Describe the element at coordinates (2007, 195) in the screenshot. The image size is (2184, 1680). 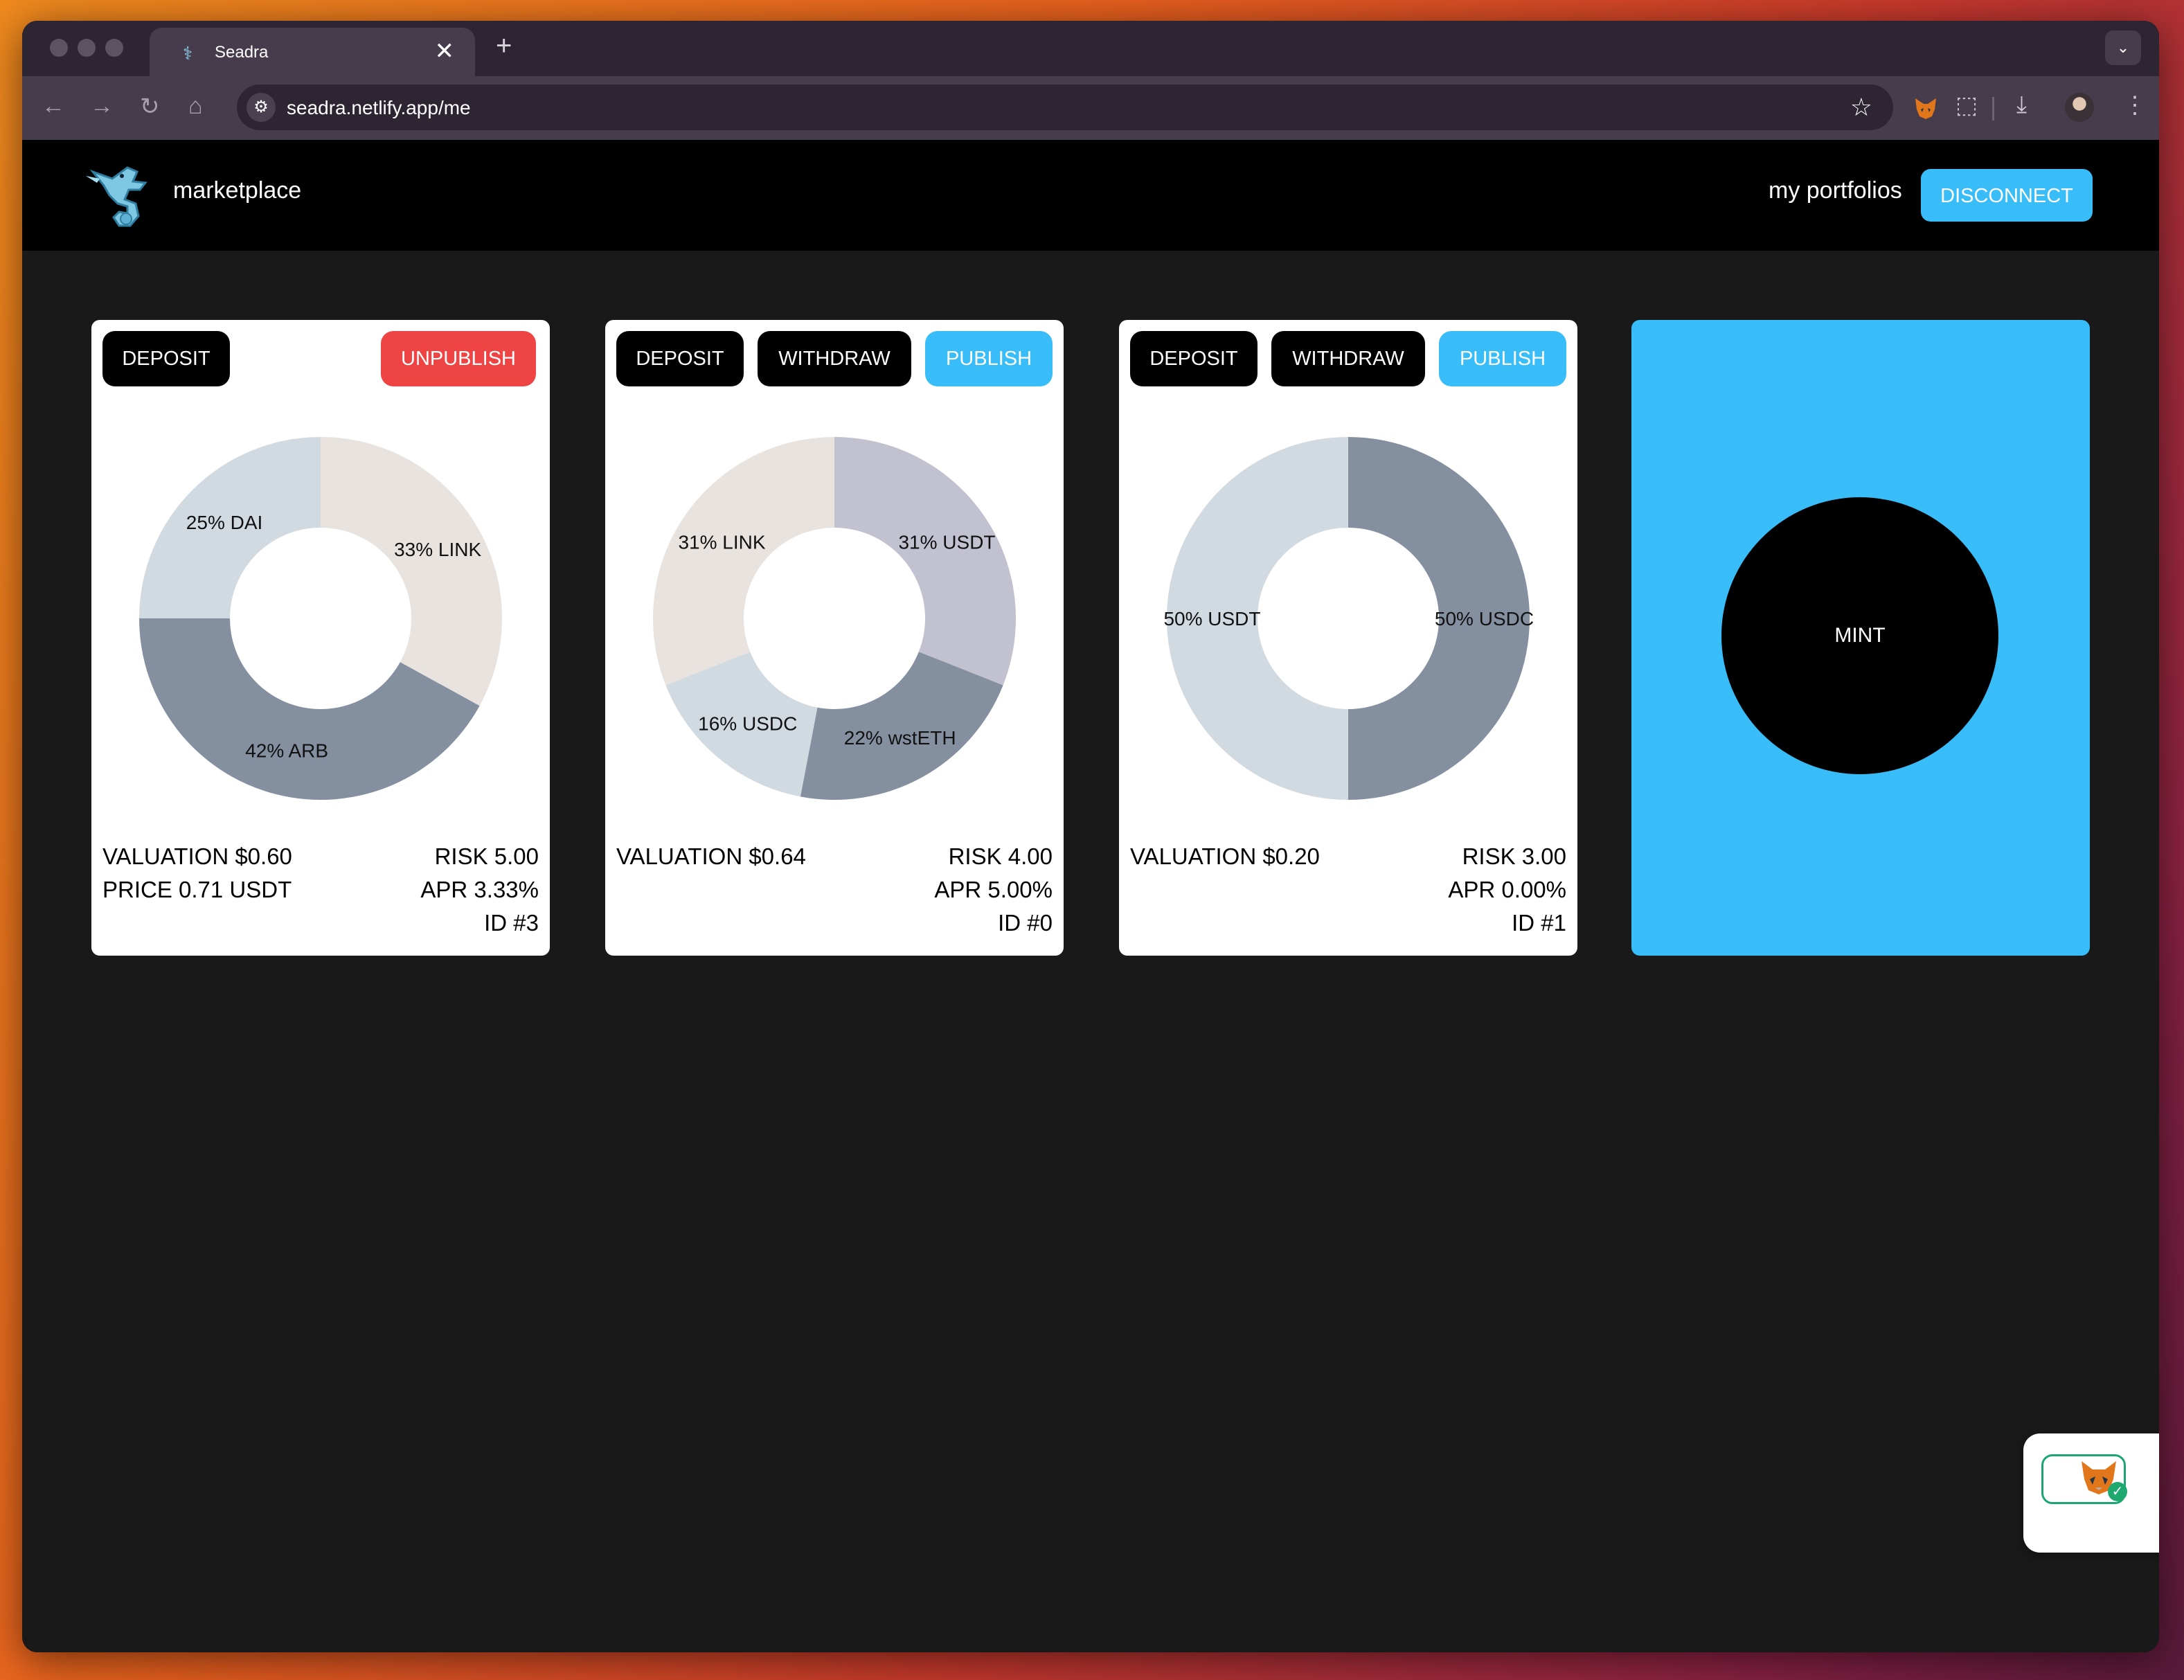
I see `disconnect-button: DISCONNECT` at that location.